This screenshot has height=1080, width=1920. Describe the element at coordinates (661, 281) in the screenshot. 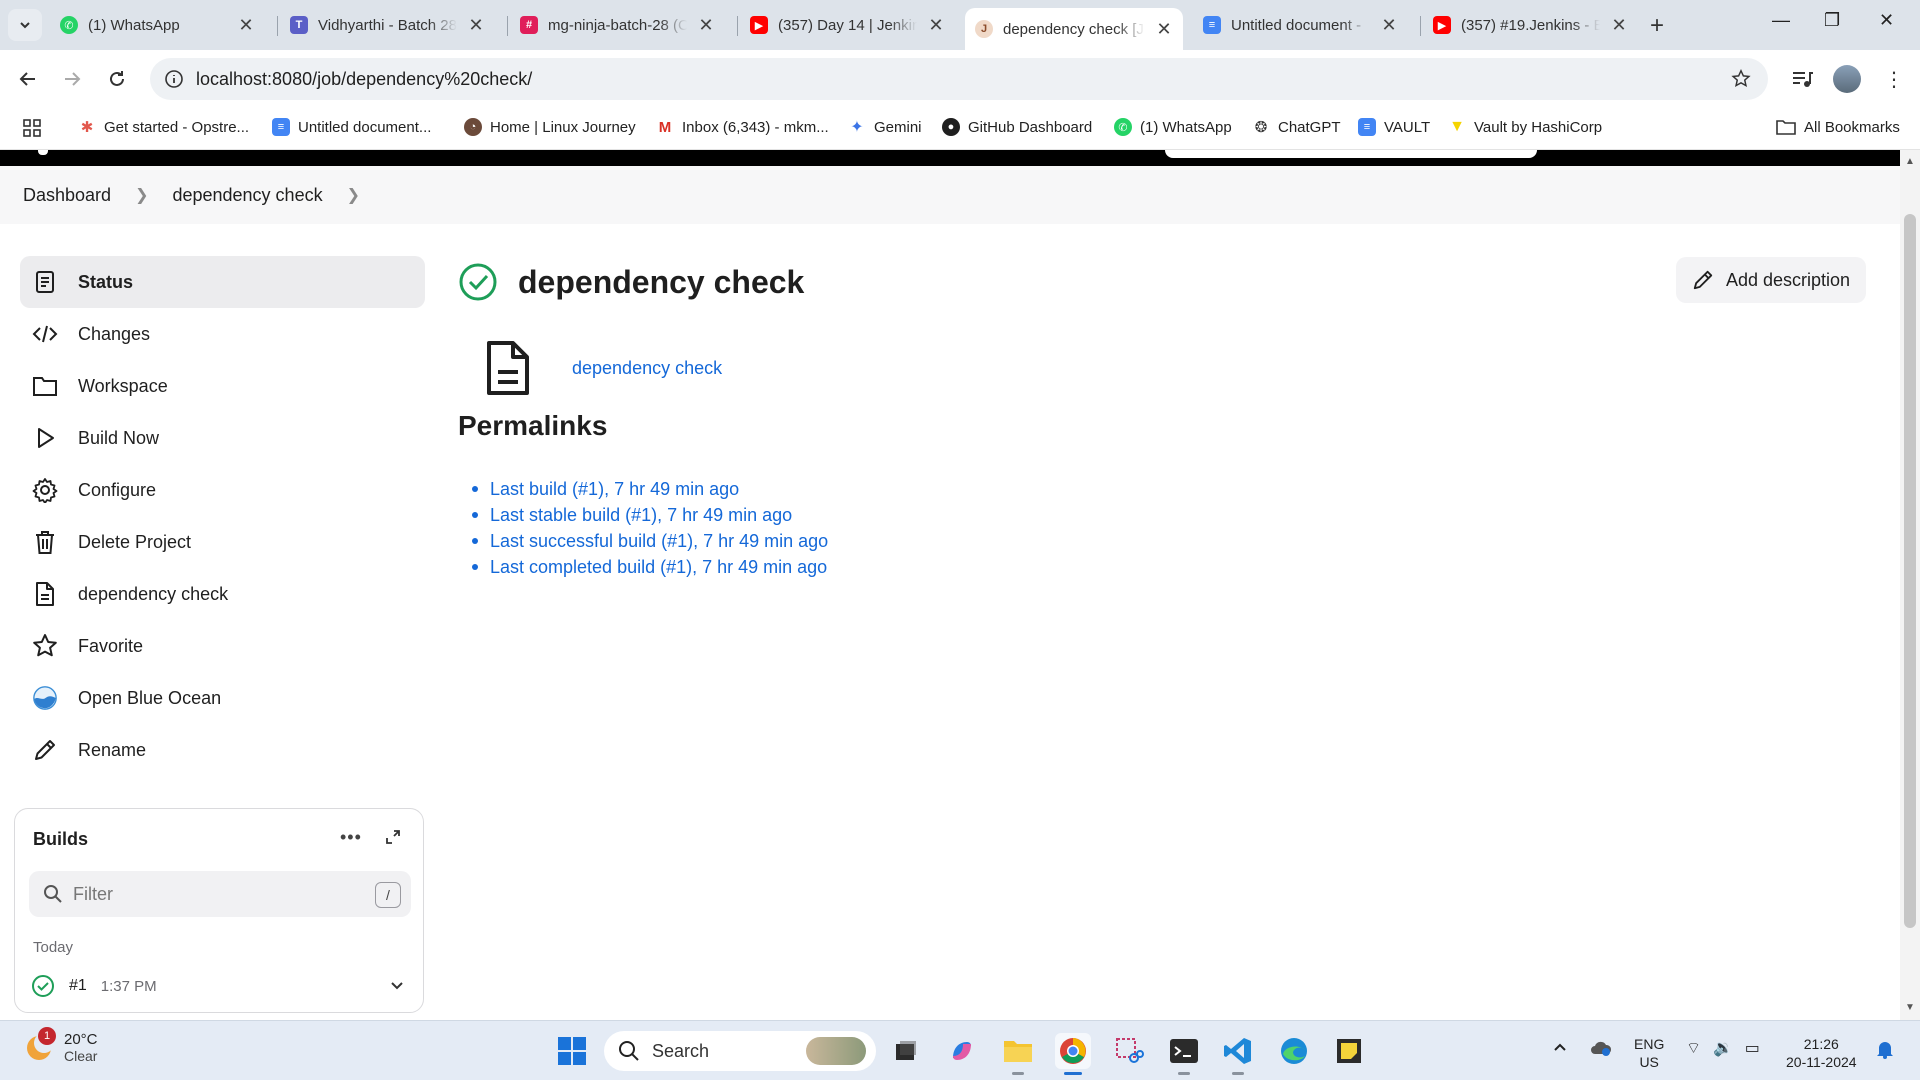

I see `page-title: dependency check` at that location.